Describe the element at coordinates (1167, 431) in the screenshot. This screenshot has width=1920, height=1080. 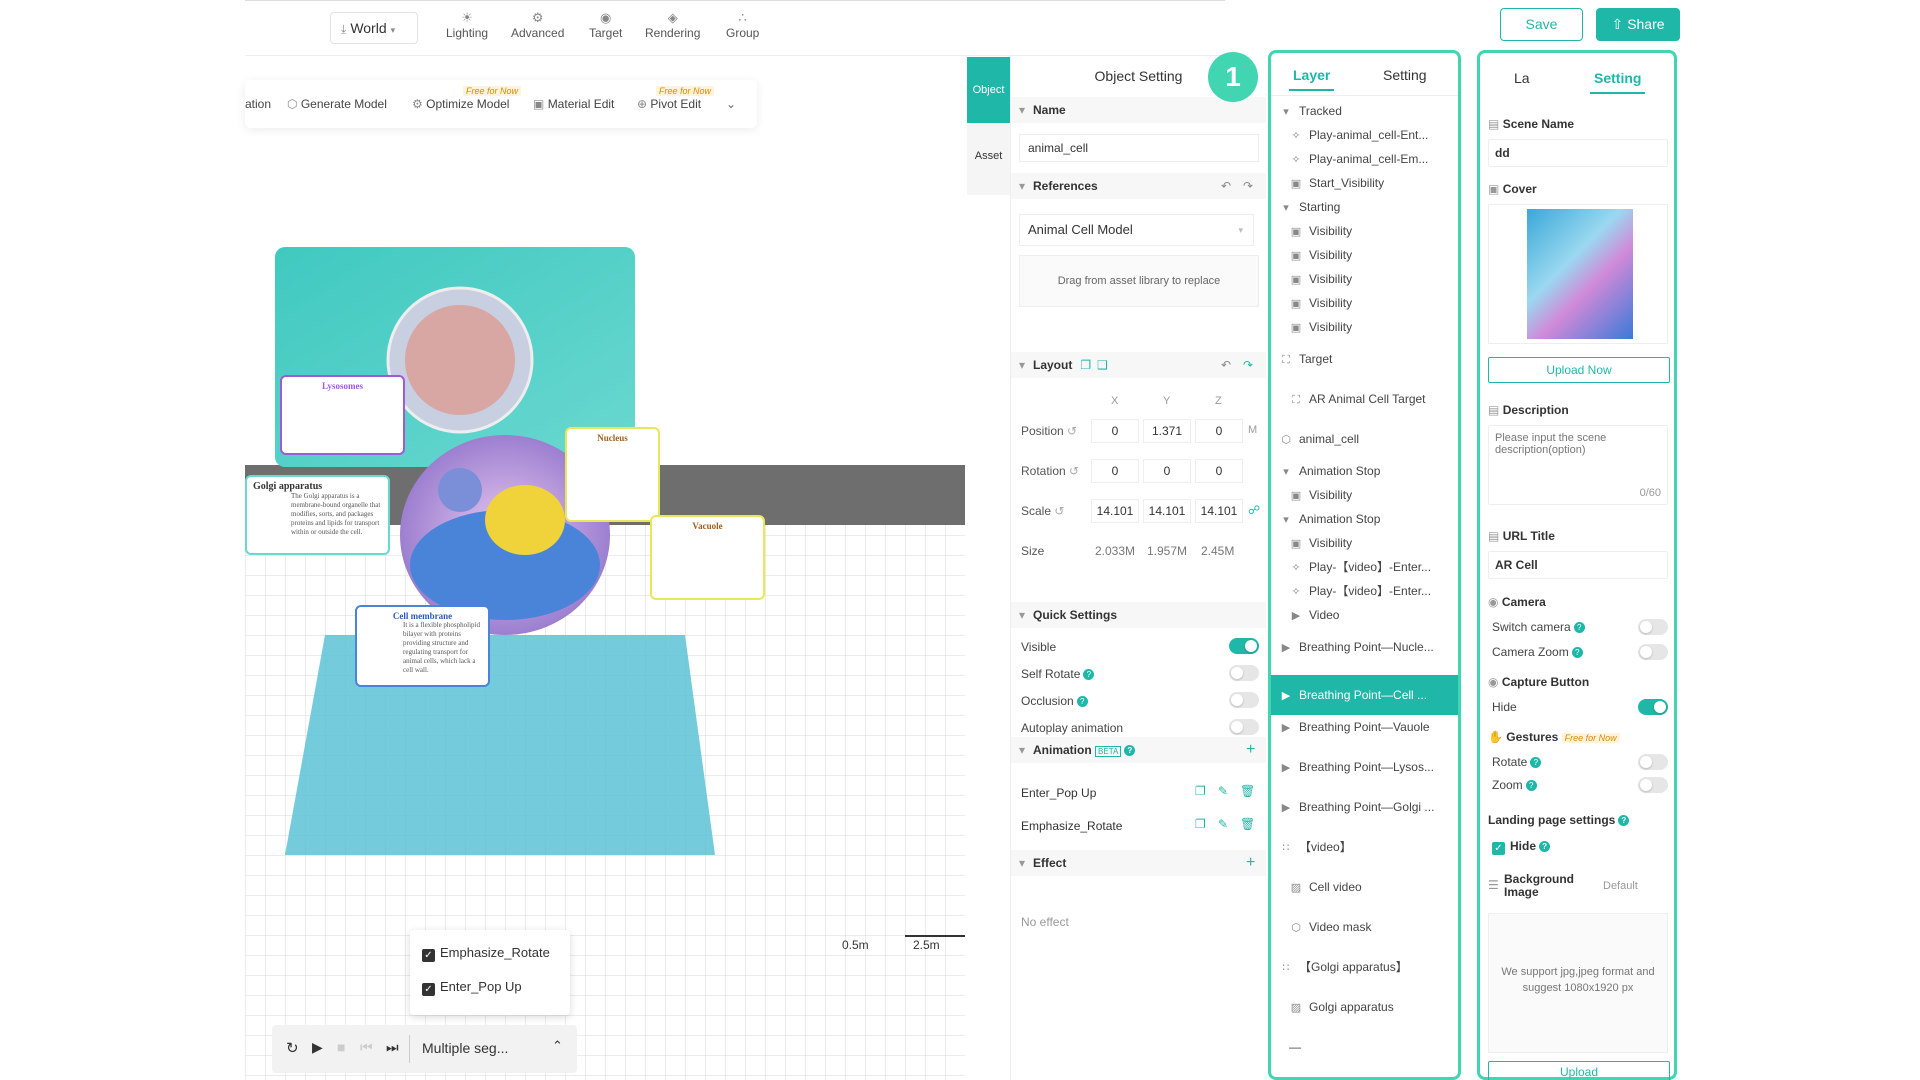
I see `position-y: 1.371` at that location.